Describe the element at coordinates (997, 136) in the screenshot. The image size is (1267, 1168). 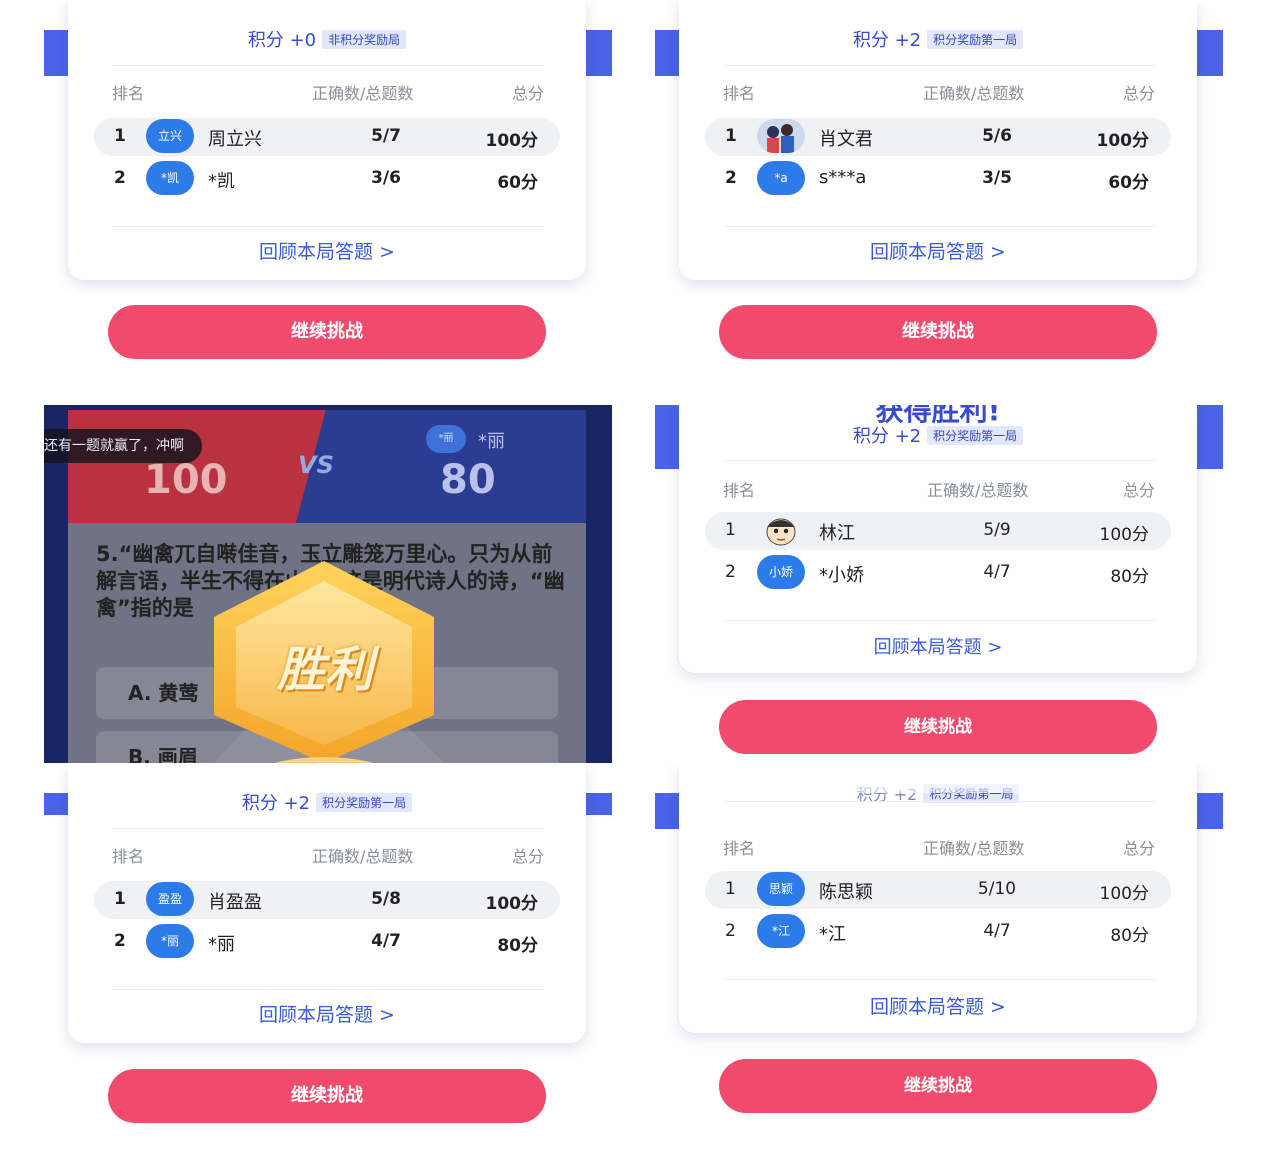
I see `correct-ratio: 5/6` at that location.